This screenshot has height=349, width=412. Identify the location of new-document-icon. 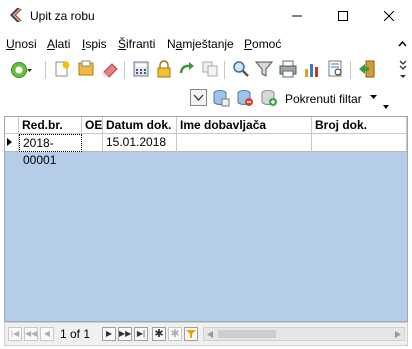
(62, 69).